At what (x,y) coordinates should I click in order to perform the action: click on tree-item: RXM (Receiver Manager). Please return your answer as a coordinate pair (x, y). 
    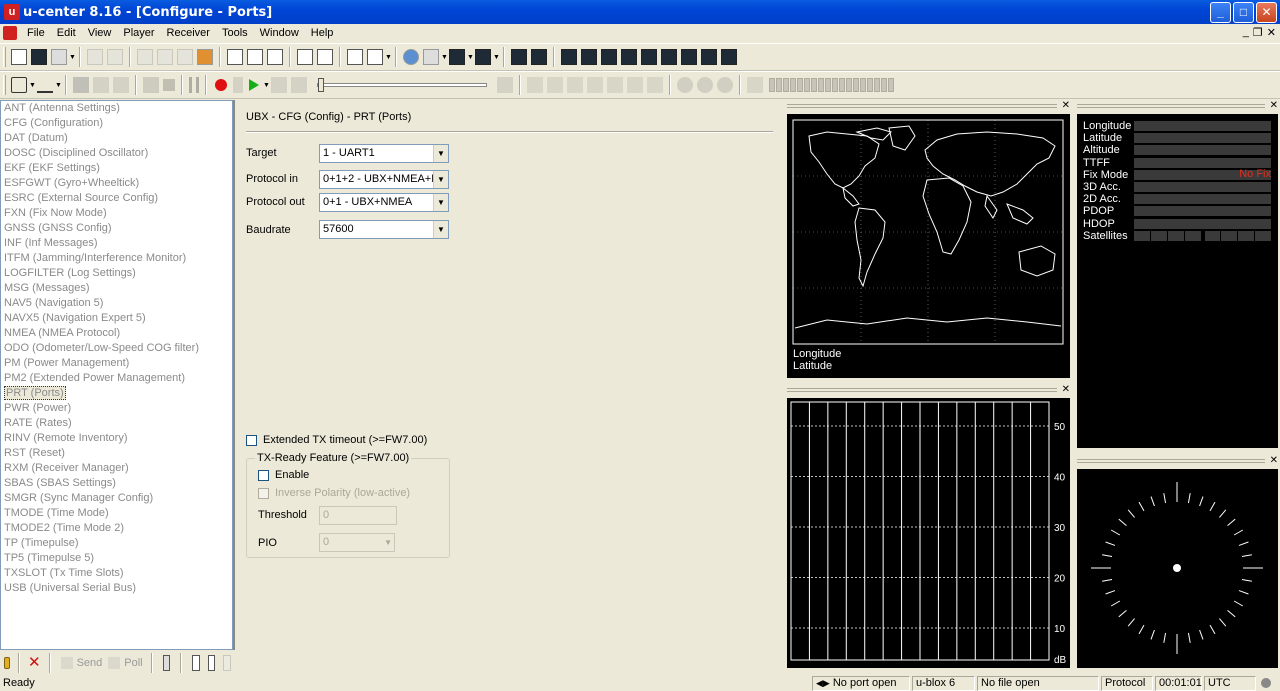
    Looking at the image, I should click on (116, 468).